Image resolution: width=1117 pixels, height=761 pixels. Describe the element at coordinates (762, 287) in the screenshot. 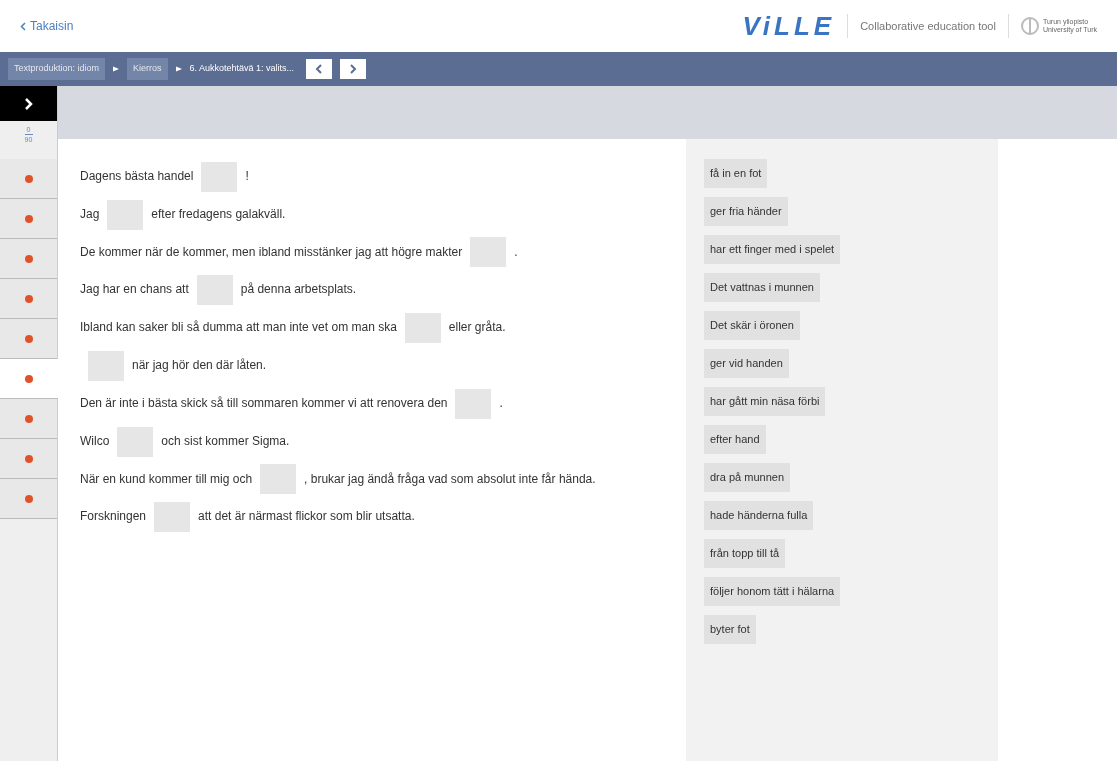

I see `answer-chip: Det vattnas i munnen` at that location.